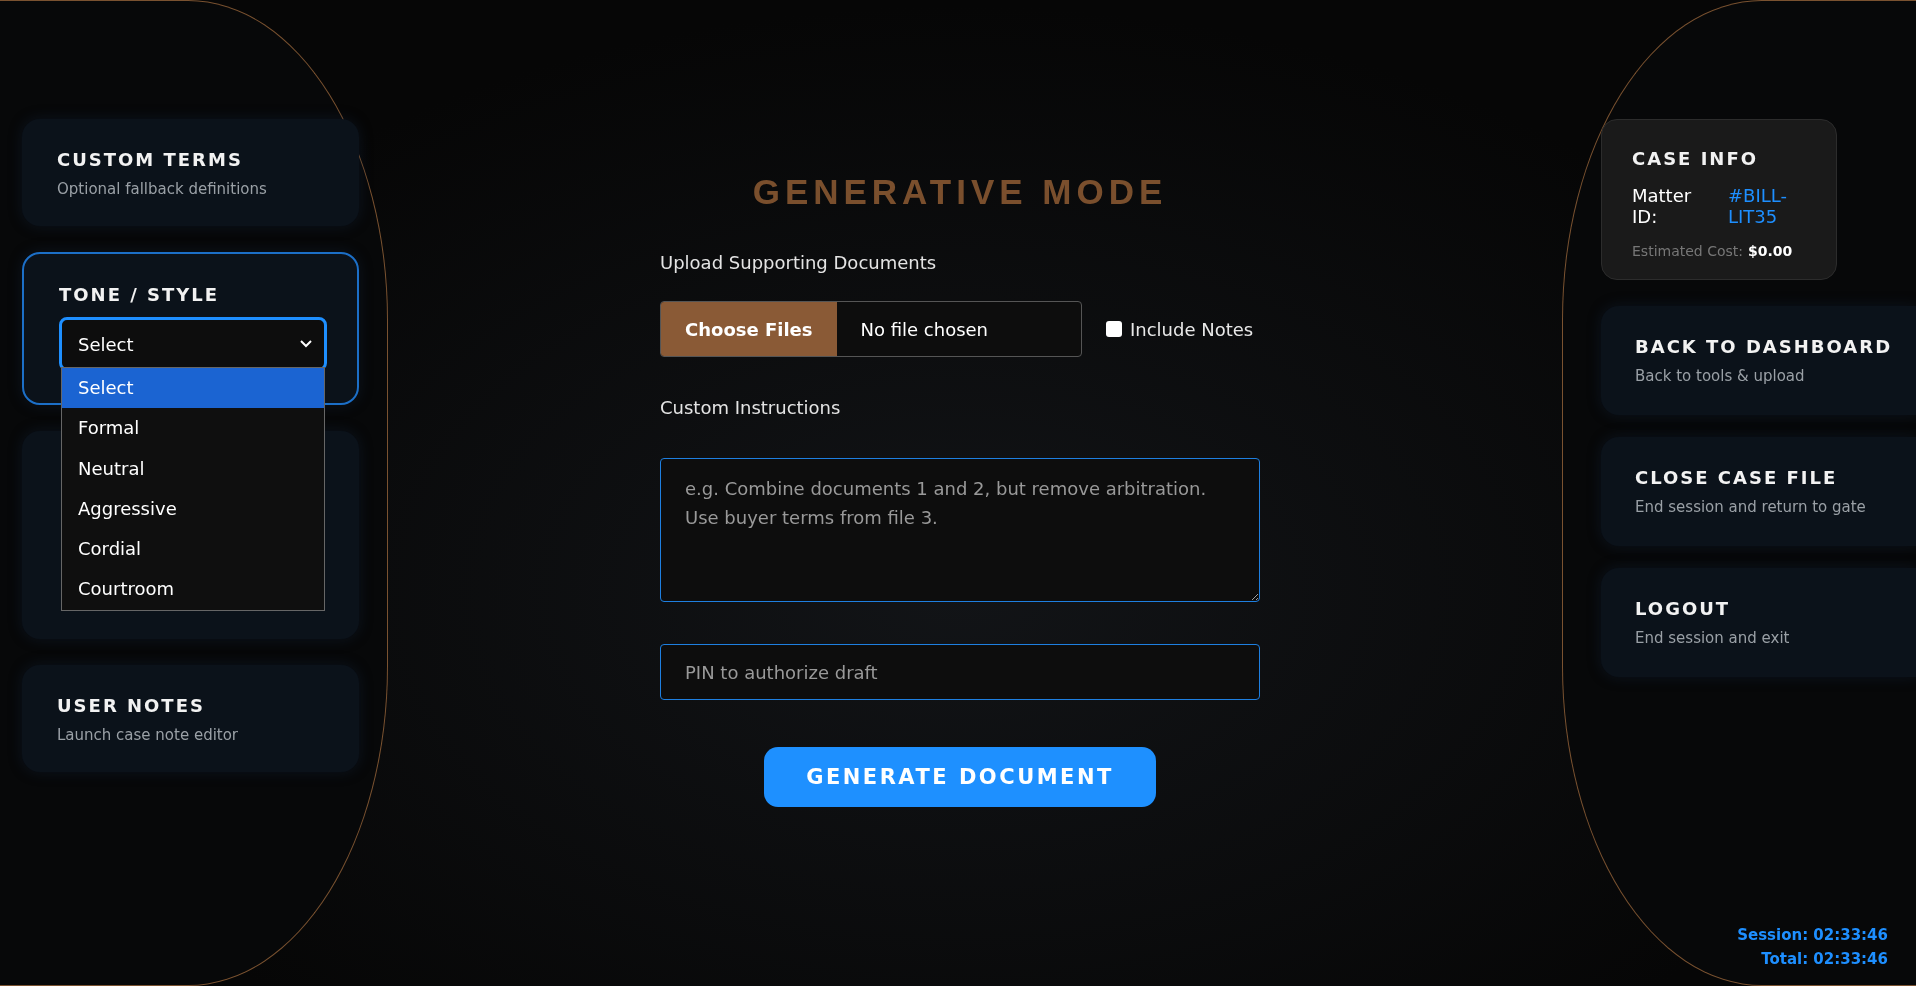 Image resolution: width=1916 pixels, height=986 pixels. What do you see at coordinates (1812, 935) in the screenshot?
I see `session-timer: Session: 02:33:46` at bounding box center [1812, 935].